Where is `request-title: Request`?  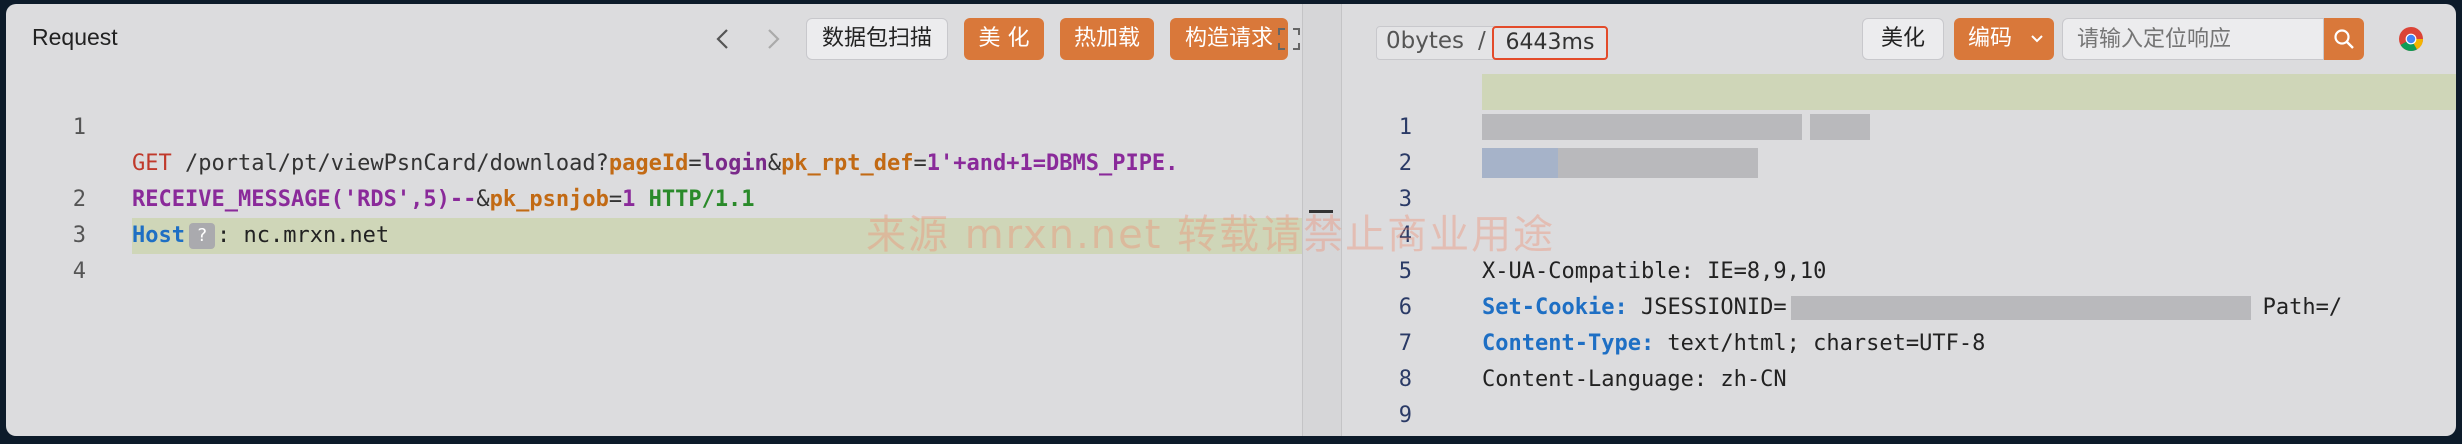
request-title: Request is located at coordinates (75, 37).